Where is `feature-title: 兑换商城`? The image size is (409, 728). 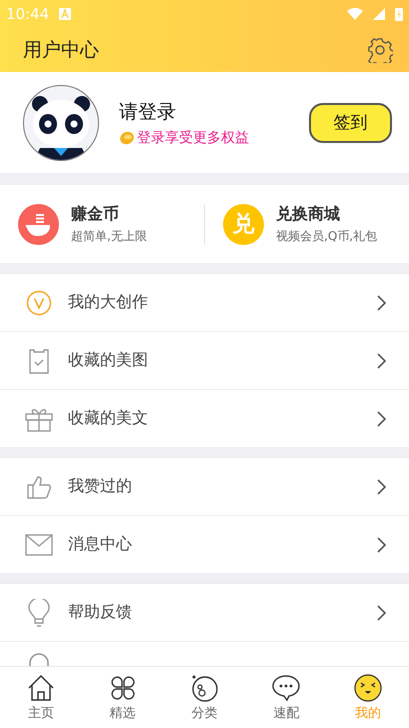
feature-title: 兑换商城 is located at coordinates (327, 214).